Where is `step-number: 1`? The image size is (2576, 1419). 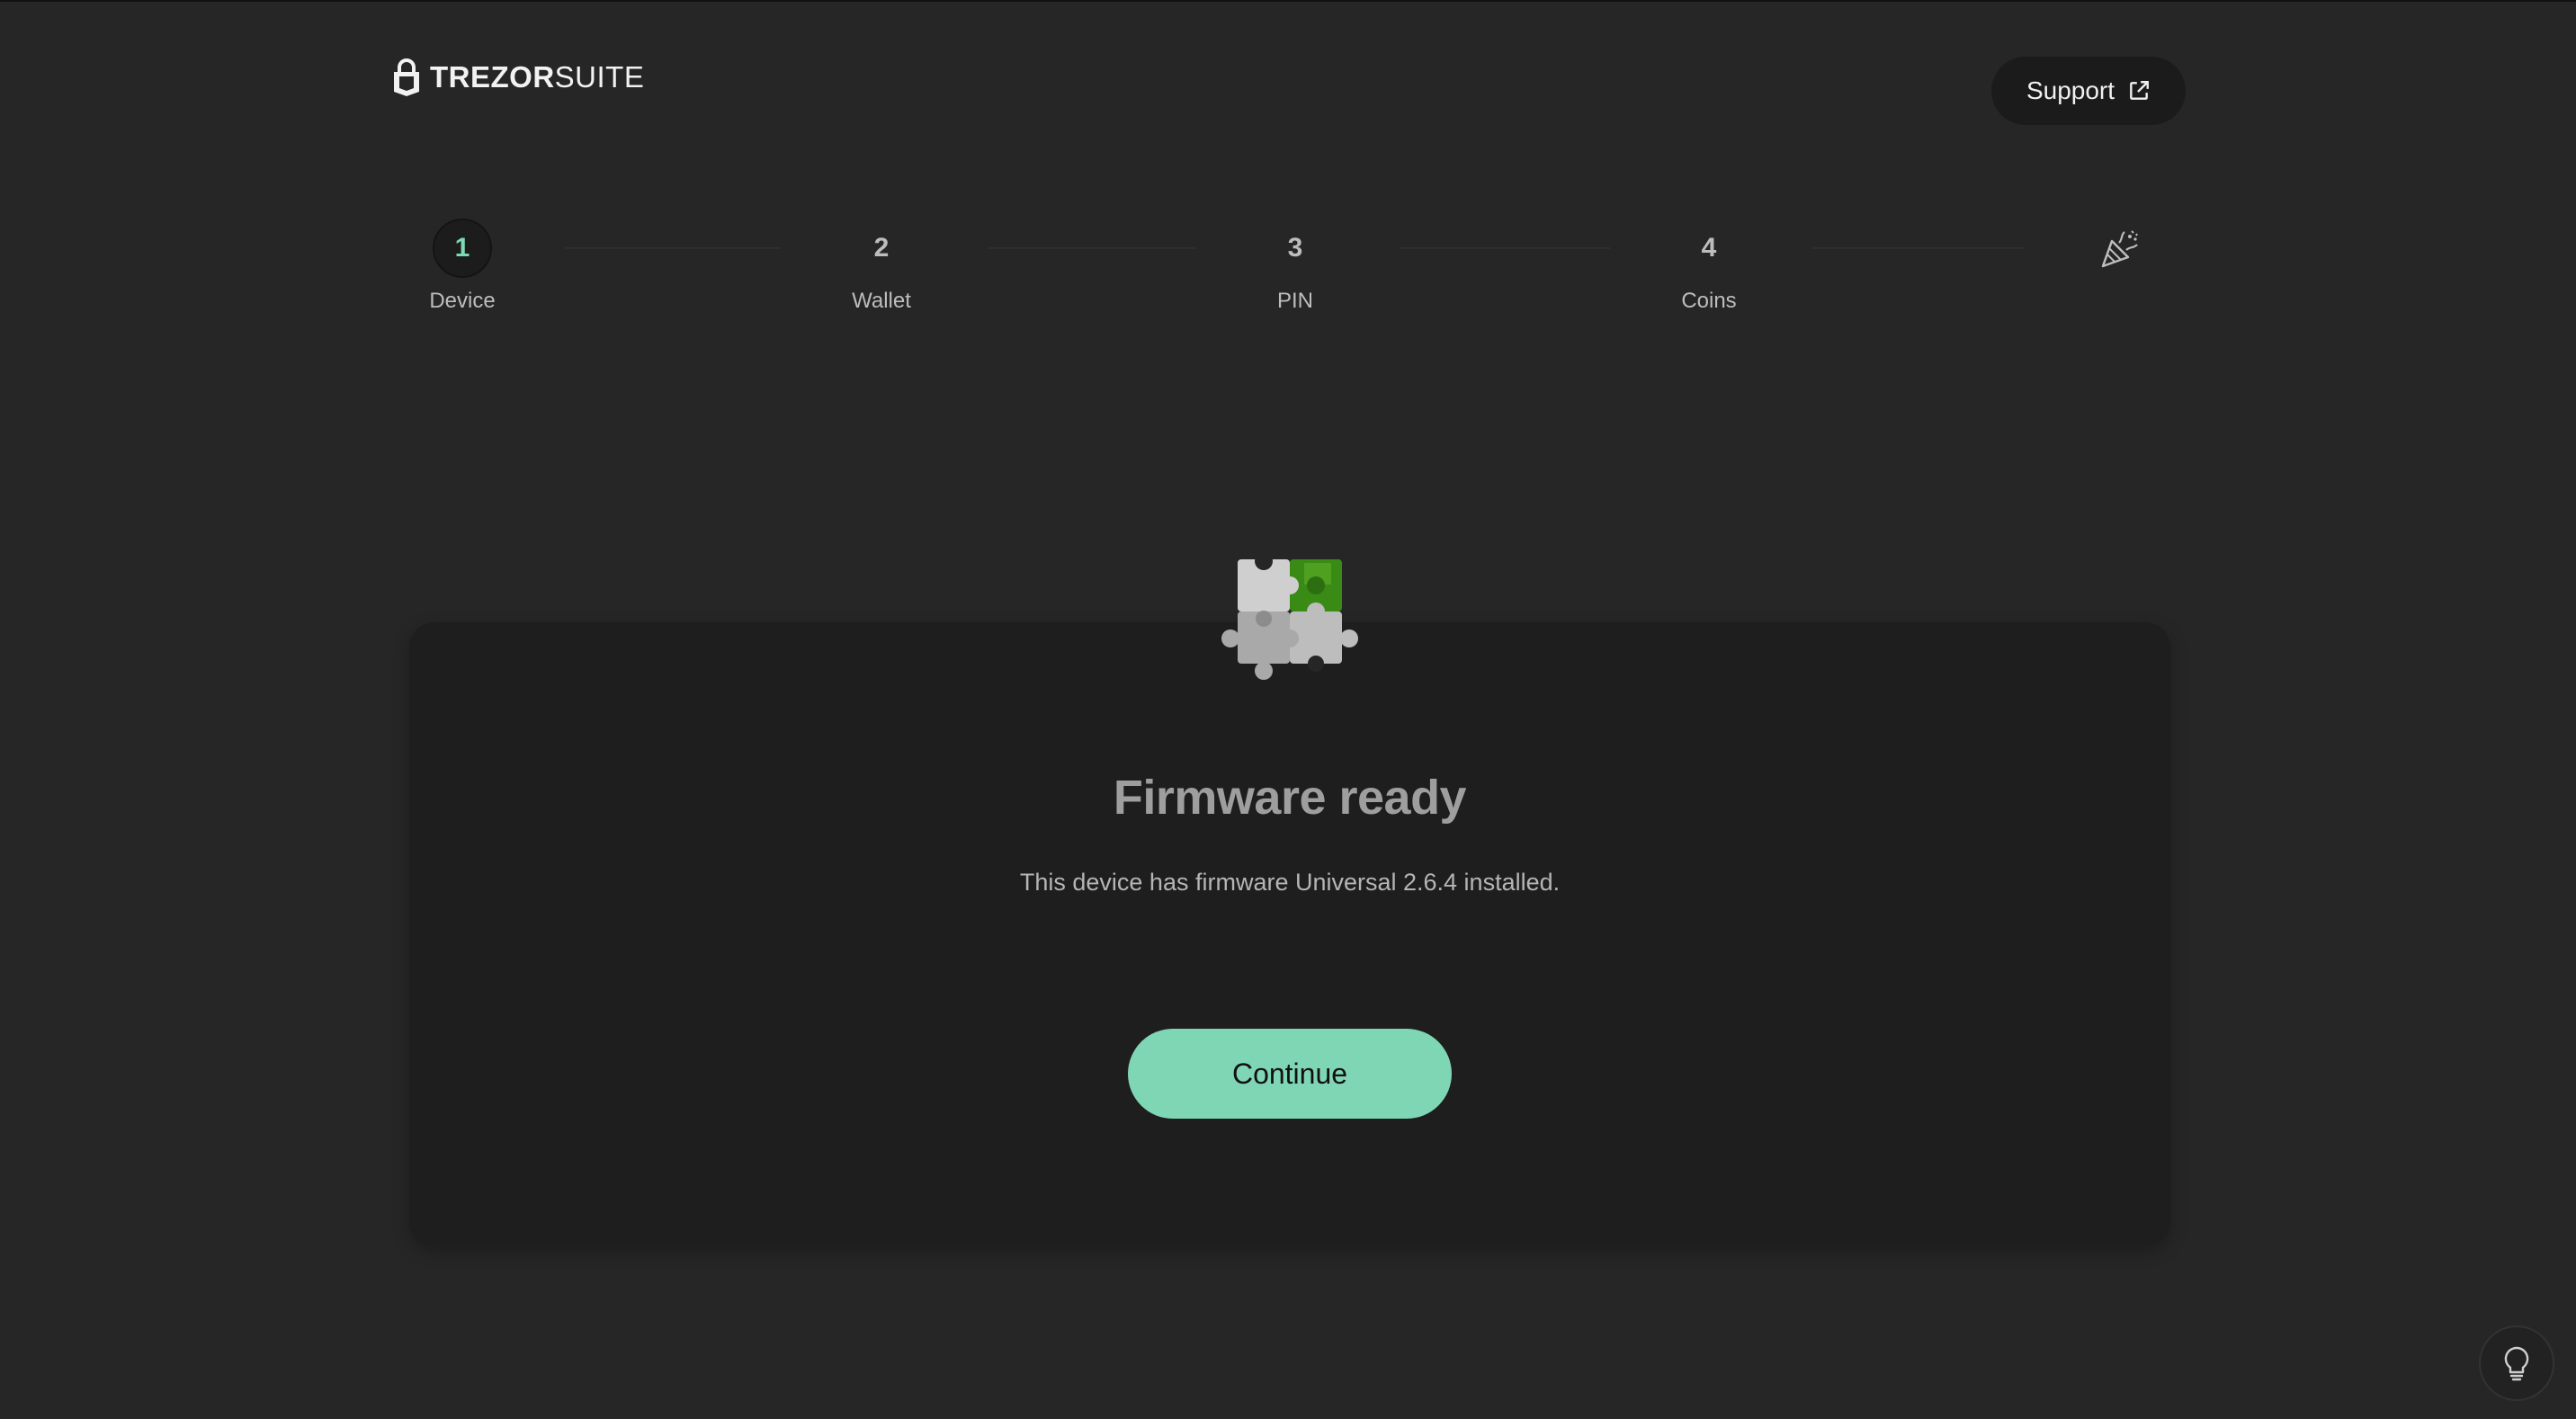
step-number: 1 is located at coordinates (462, 248).